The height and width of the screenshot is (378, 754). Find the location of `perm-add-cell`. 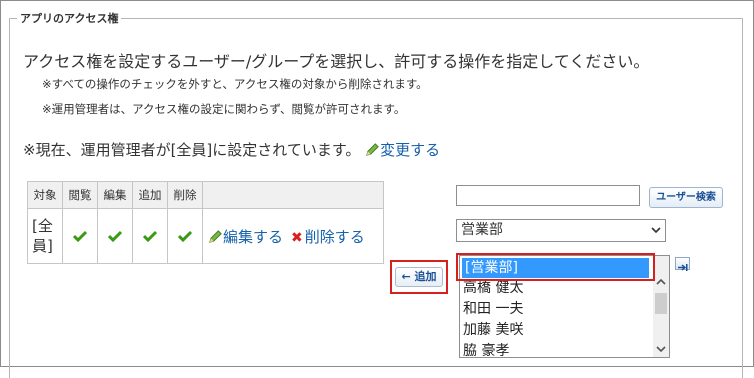

perm-add-cell is located at coordinates (150, 236).